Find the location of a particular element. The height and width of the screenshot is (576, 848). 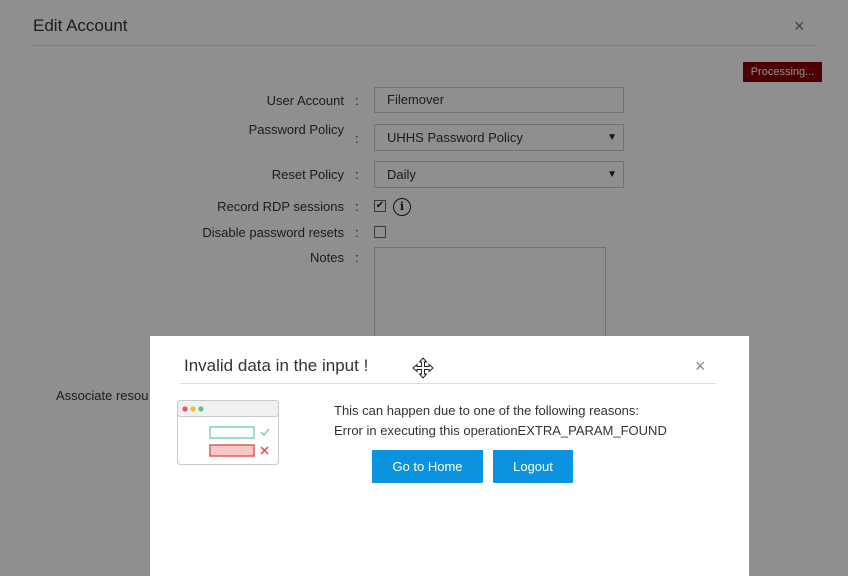

go-to-home-button: Go to Home is located at coordinates (427, 466).